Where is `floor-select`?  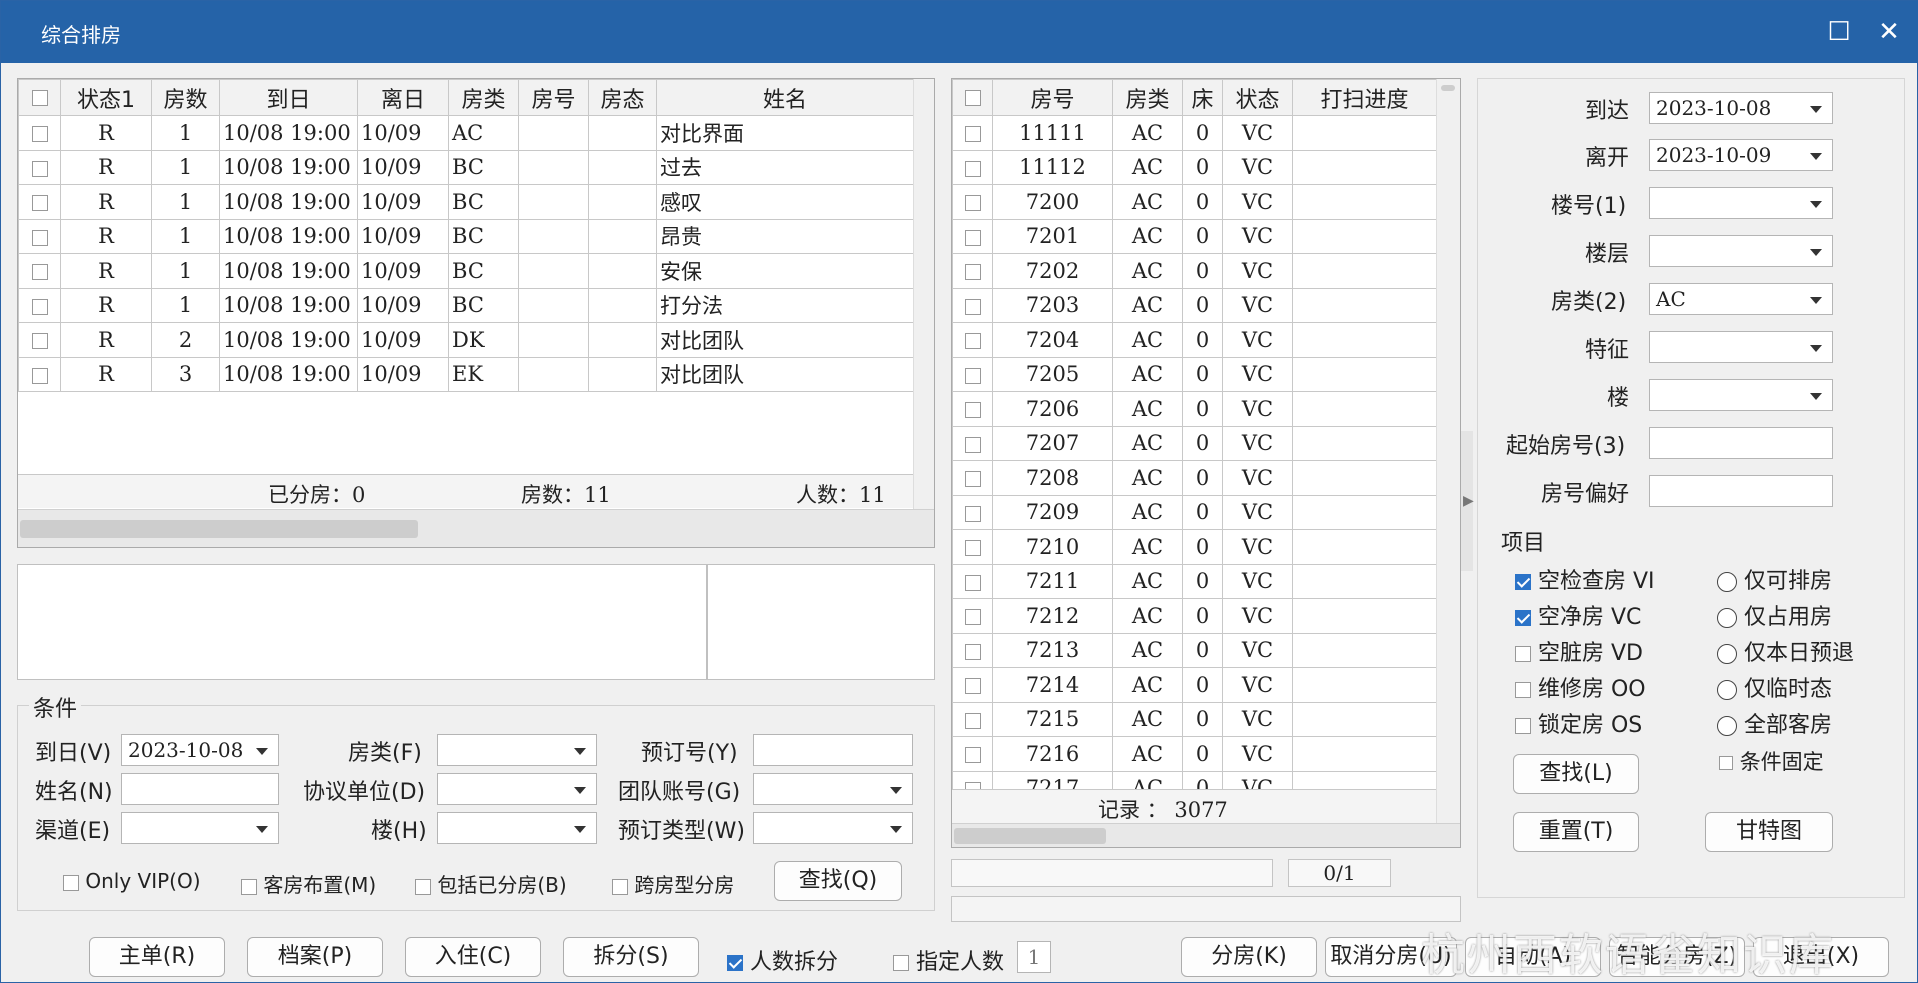 floor-select is located at coordinates (1741, 251).